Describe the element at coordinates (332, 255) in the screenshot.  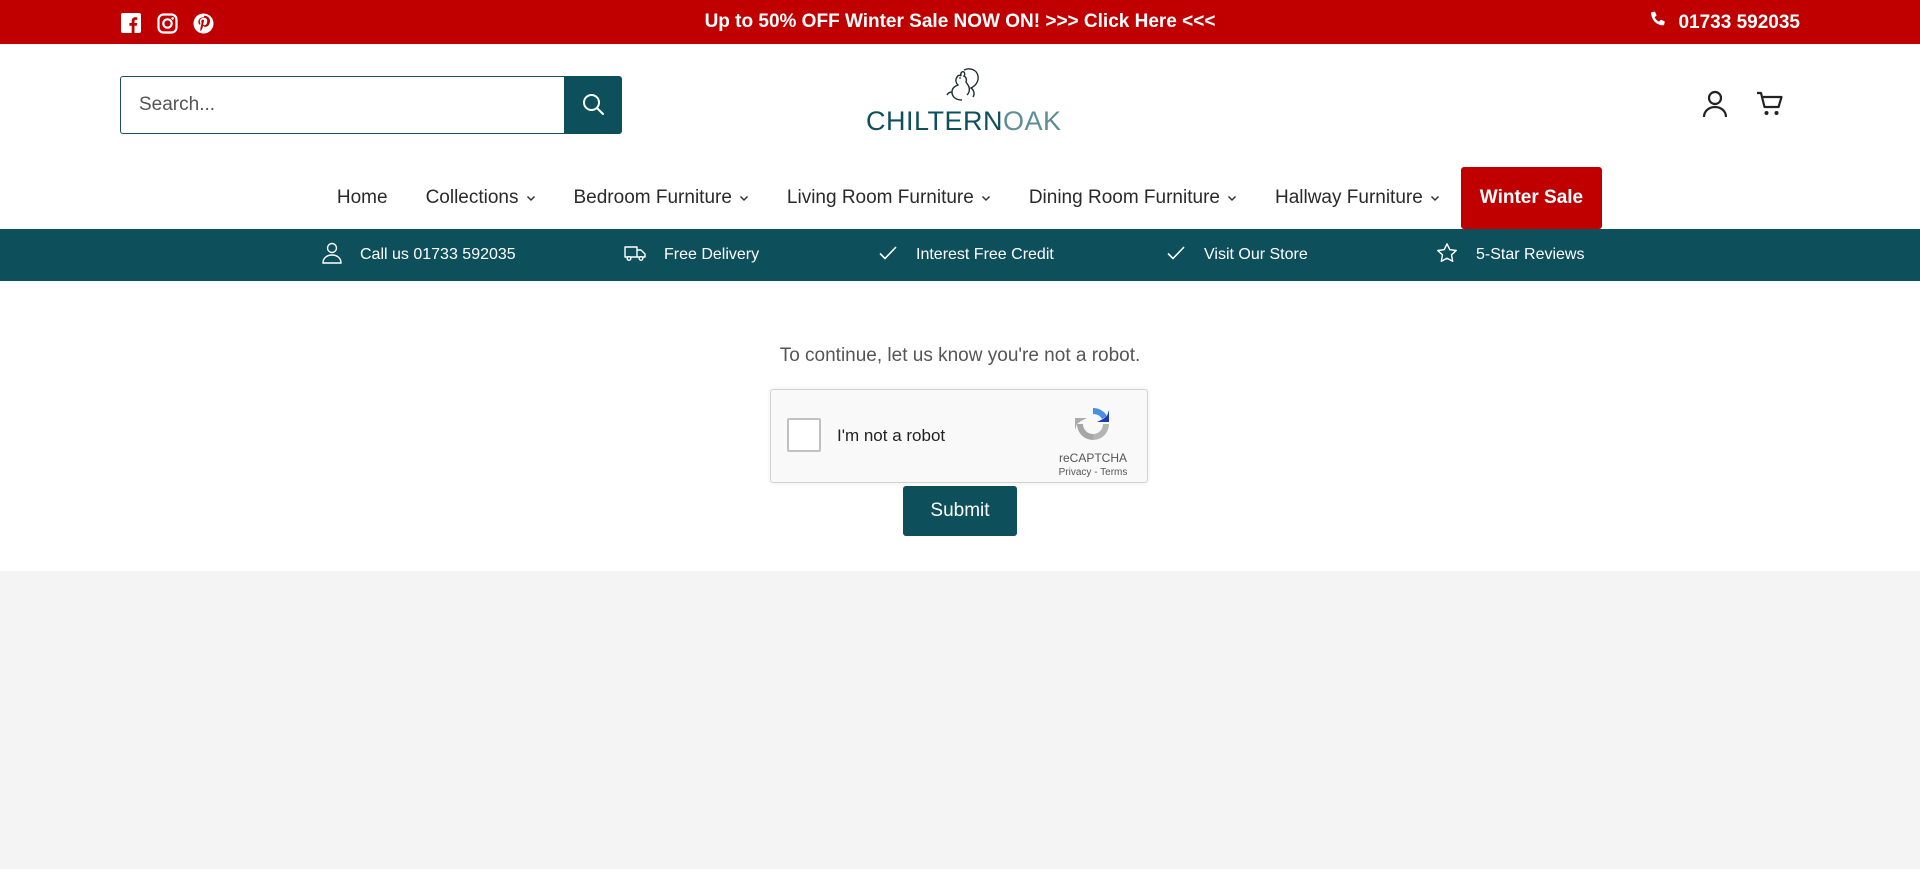
I see `person-icon` at that location.